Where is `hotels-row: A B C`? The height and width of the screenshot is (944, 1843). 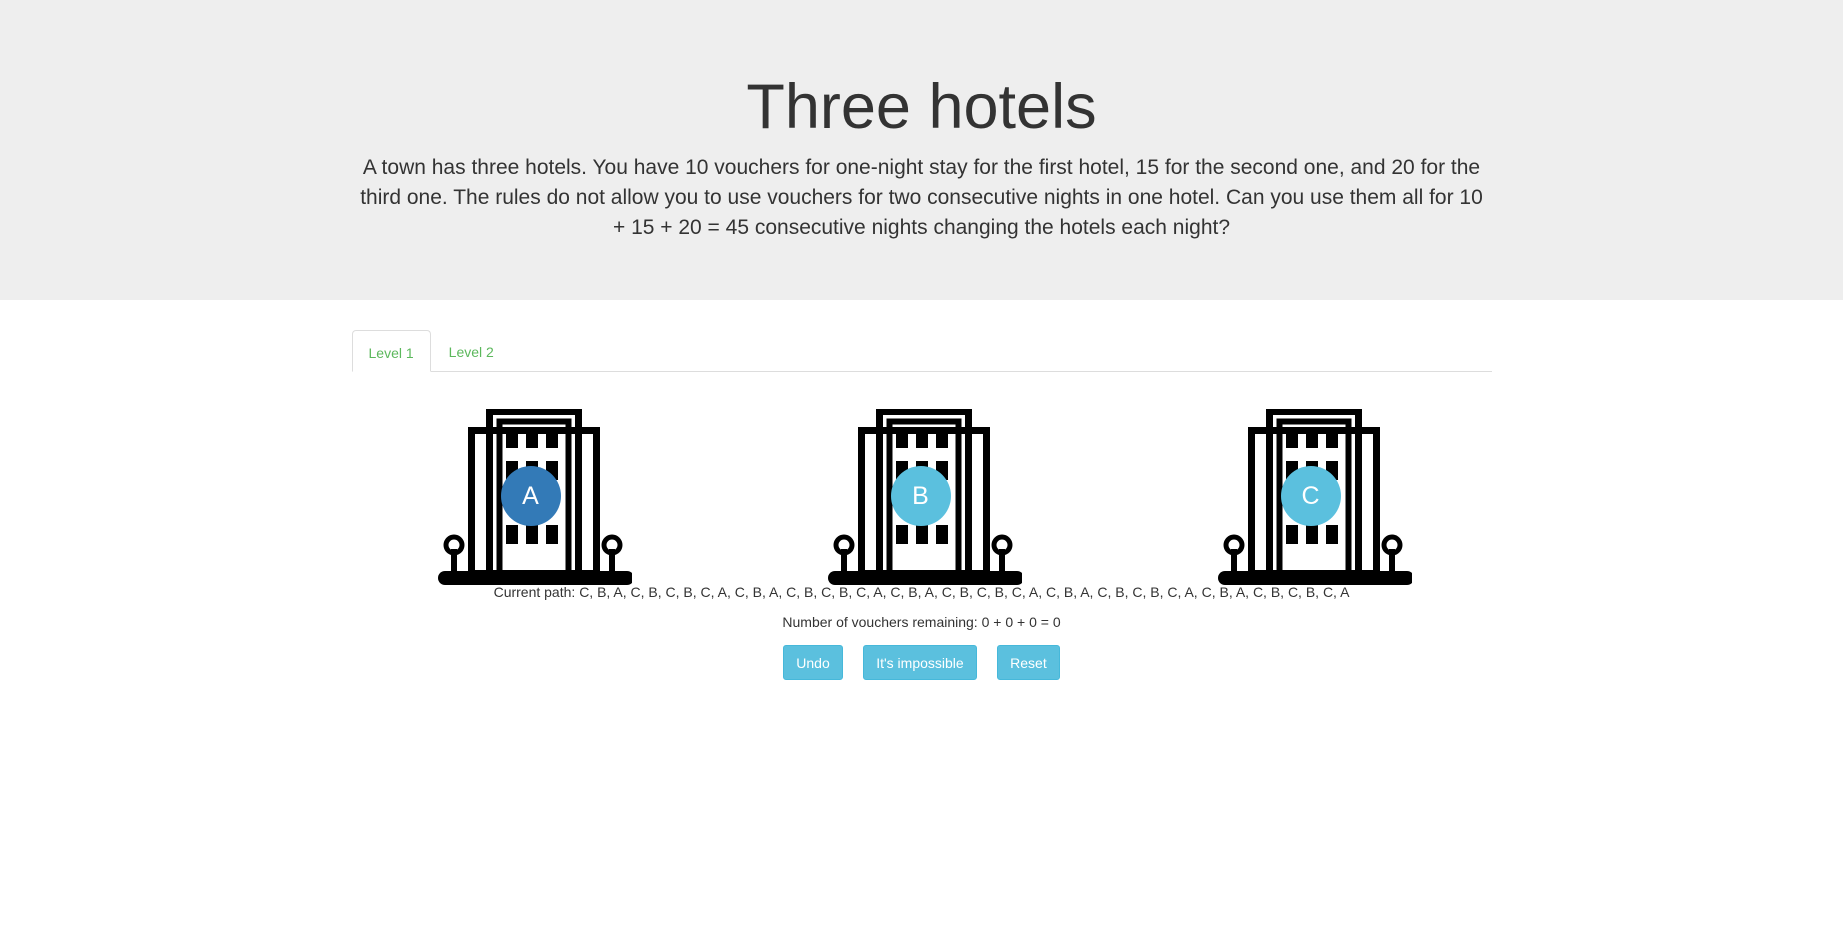 hotels-row: A B C is located at coordinates (922, 478).